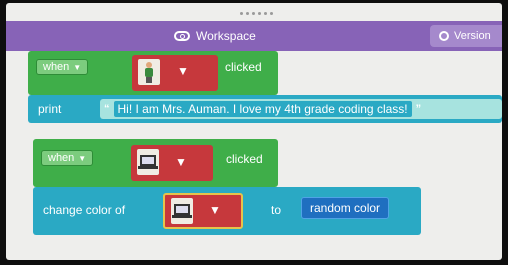 This screenshot has width=508, height=265. What do you see at coordinates (243, 67) in the screenshot?
I see `event-label-1: clicked` at bounding box center [243, 67].